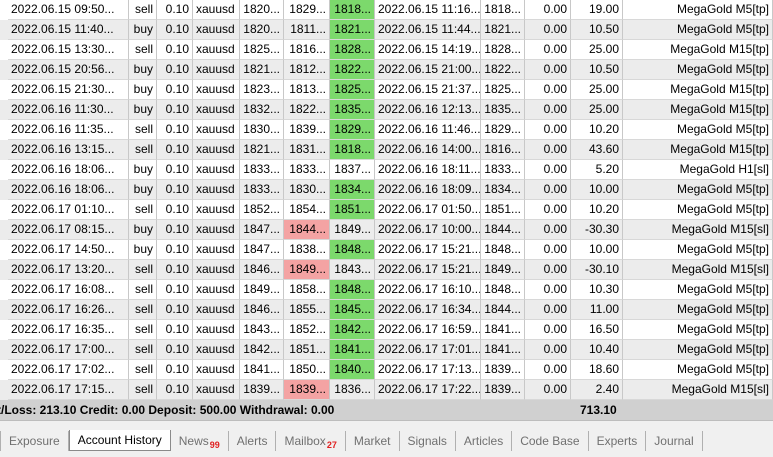  I want to click on tab-label: News, so click(193, 441).